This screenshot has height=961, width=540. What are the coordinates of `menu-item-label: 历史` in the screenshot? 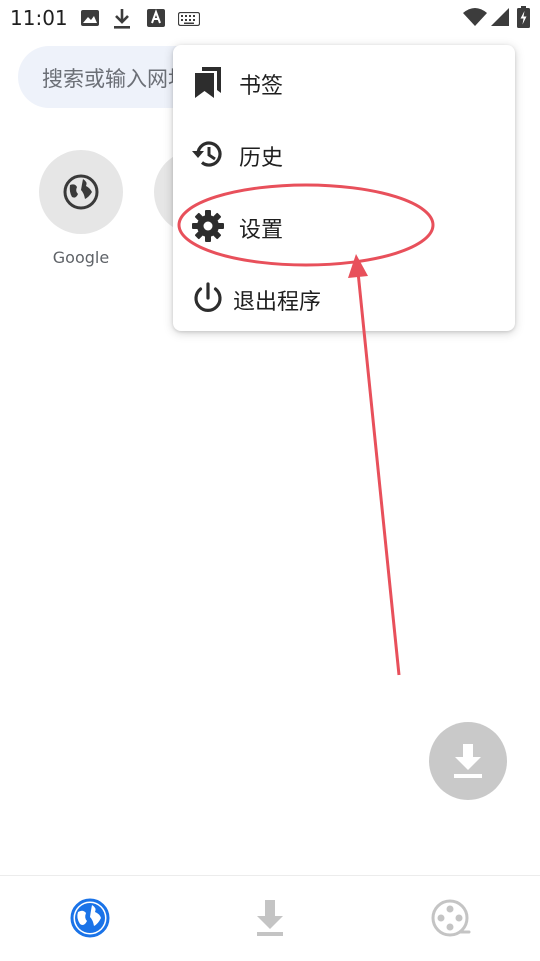 It's located at (261, 158).